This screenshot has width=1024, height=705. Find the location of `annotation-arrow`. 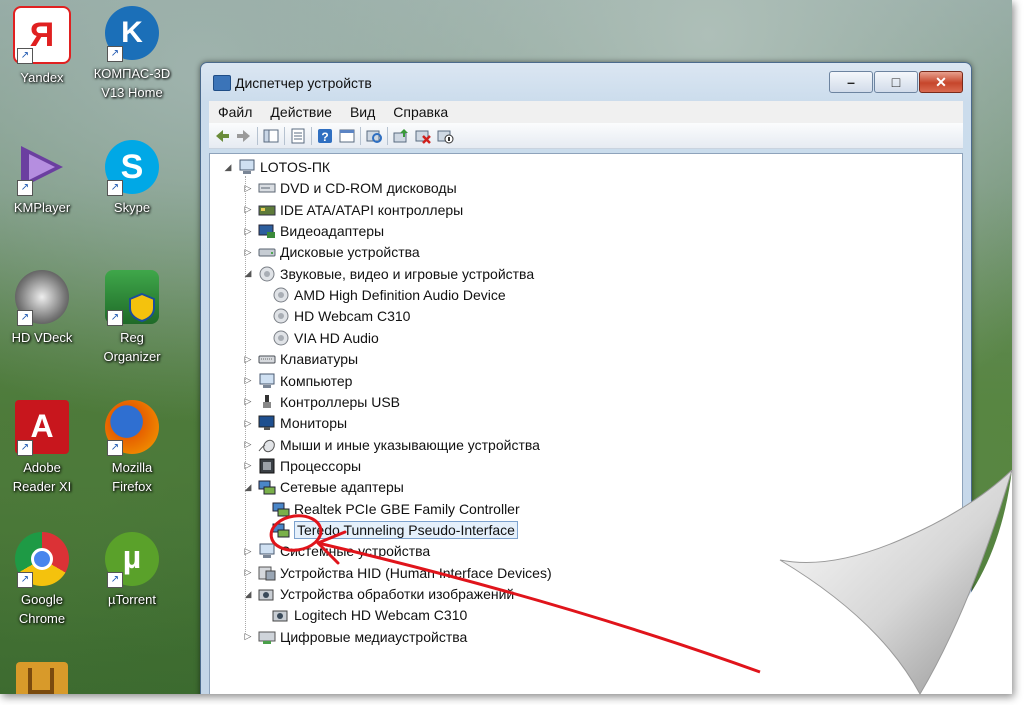

annotation-arrow is located at coordinates (539, 607).